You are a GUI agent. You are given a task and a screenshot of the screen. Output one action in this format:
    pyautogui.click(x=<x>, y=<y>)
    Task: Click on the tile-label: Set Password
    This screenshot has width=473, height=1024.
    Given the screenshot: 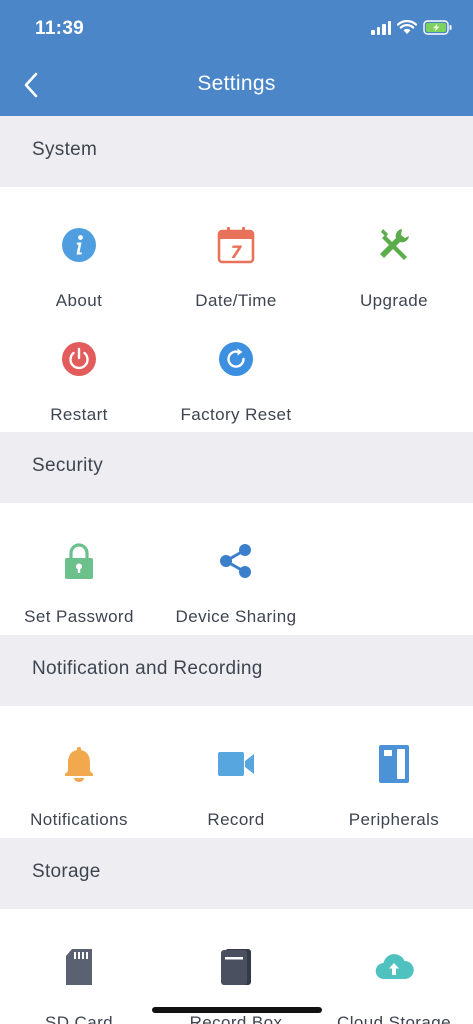 What is the action you would take?
    pyautogui.click(x=79, y=616)
    